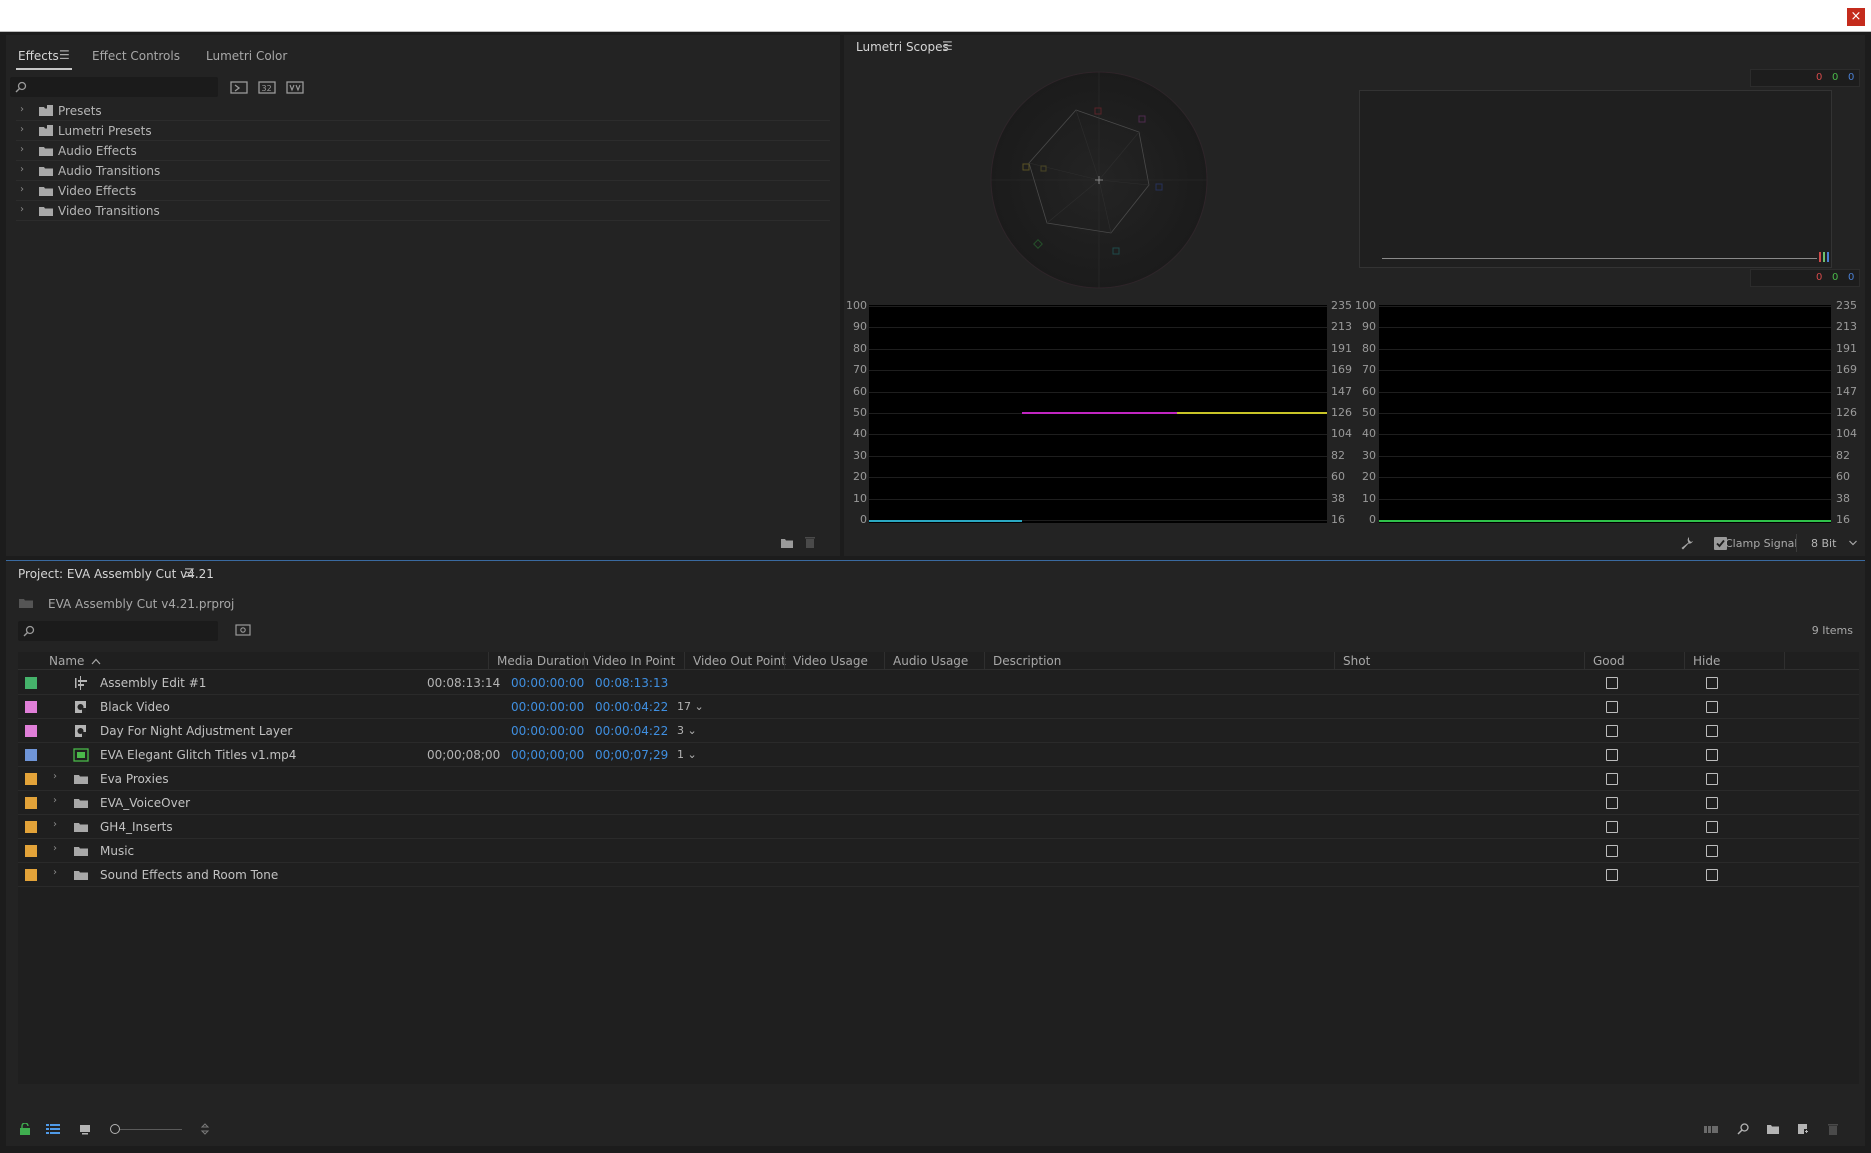 The width and height of the screenshot is (1871, 1153). I want to click on new-custom-bin-icon, so click(787, 543).